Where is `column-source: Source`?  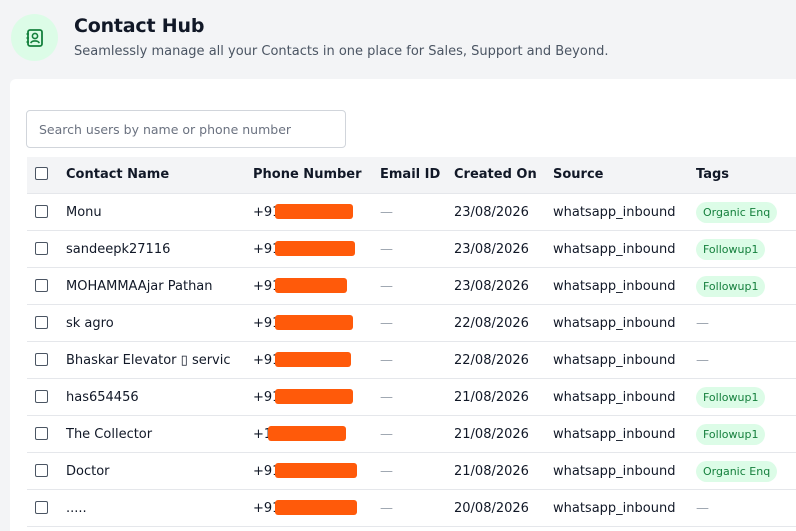
column-source: Source is located at coordinates (578, 174).